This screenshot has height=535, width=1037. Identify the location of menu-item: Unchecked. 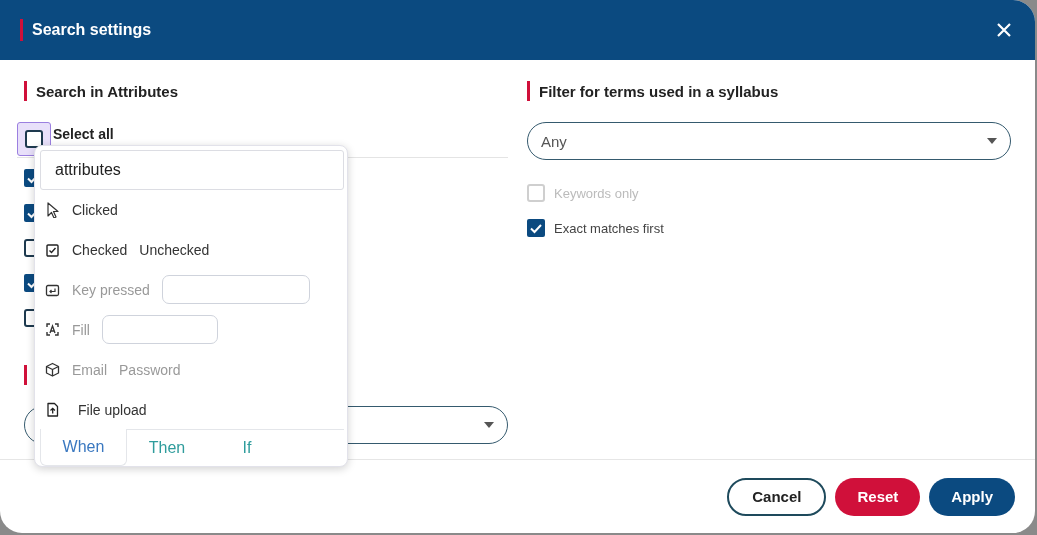
(174, 249).